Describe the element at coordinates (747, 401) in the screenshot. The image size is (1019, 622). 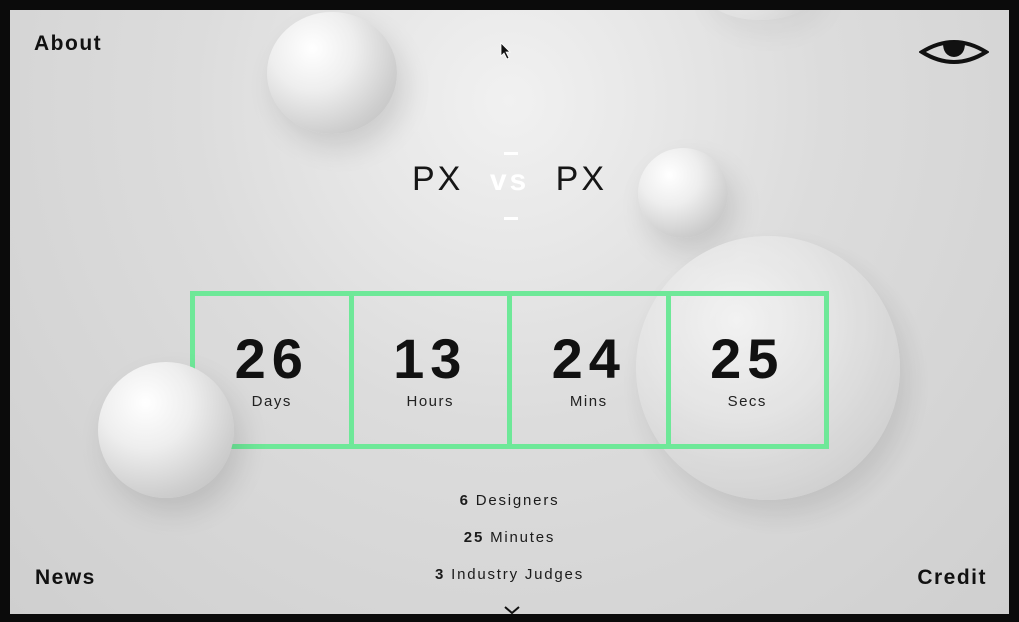
I see `countdown-unit: Secs` at that location.